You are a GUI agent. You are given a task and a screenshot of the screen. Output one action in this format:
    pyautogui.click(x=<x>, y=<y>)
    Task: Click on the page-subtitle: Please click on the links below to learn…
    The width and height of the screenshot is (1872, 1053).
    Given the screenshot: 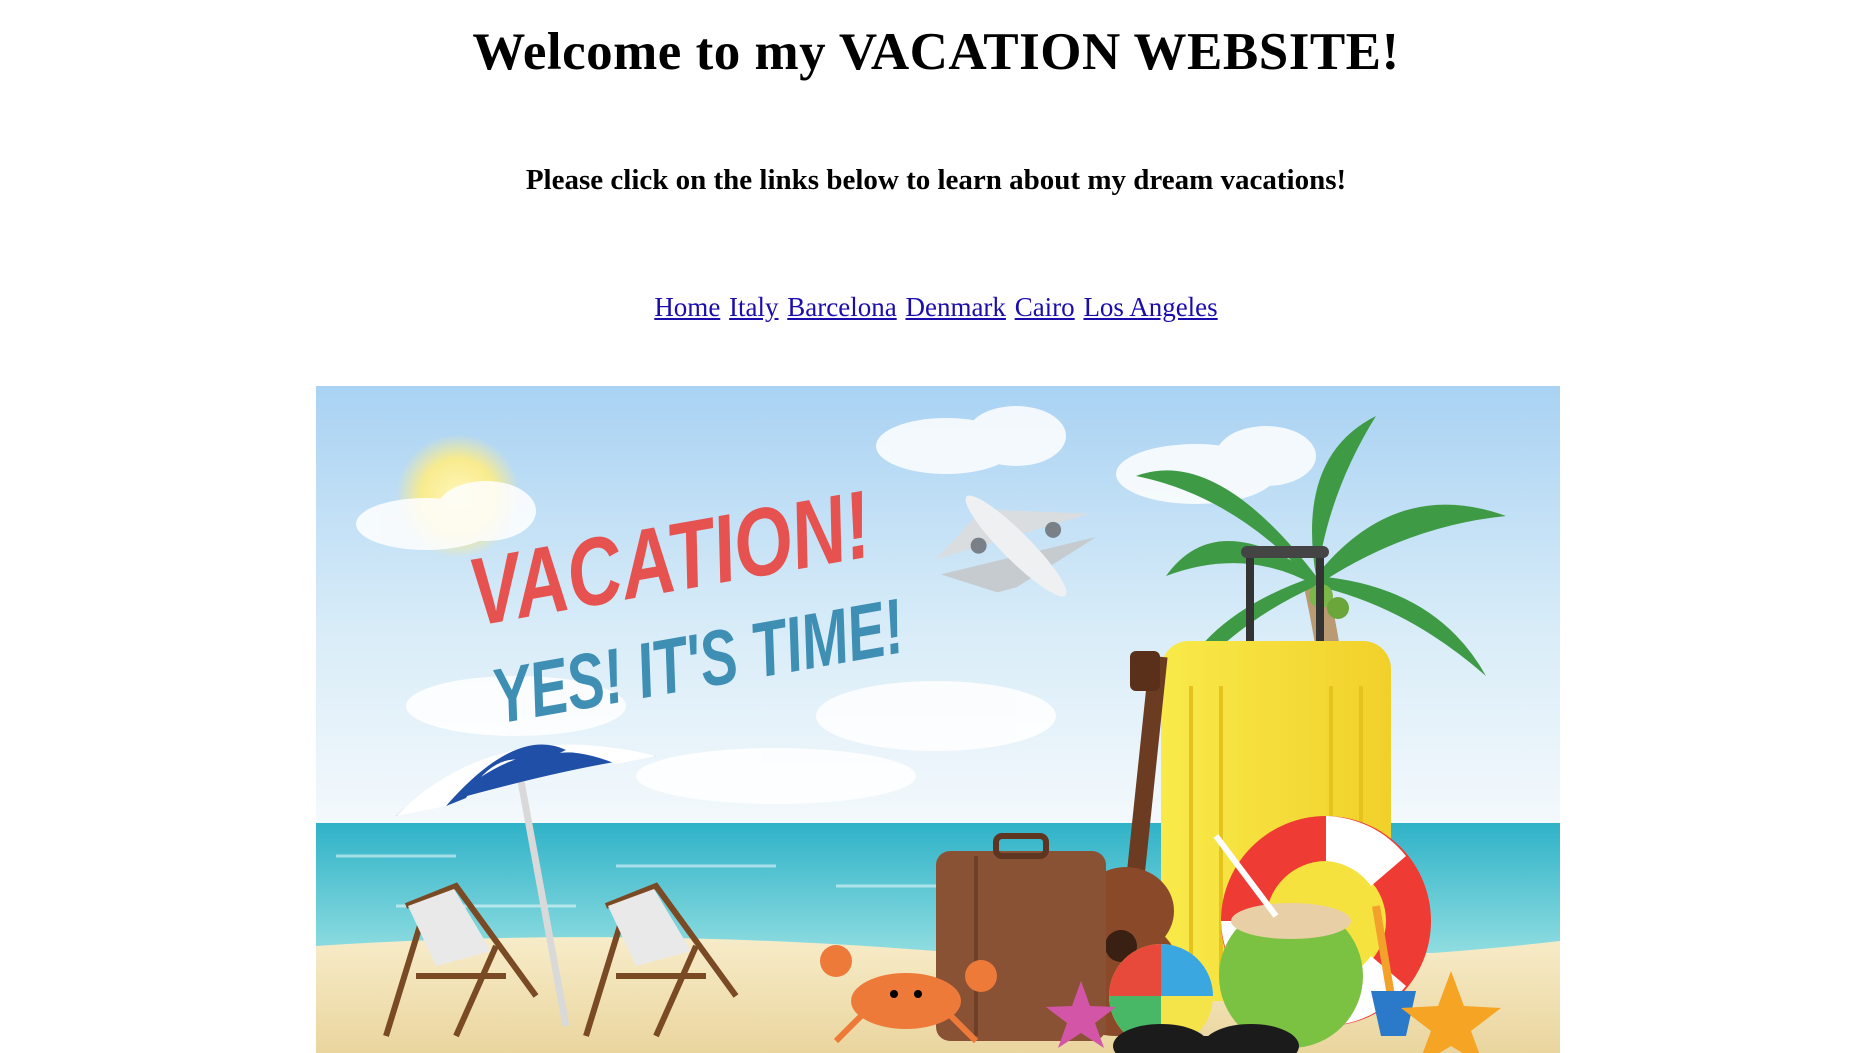 What is the action you would take?
    pyautogui.click(x=936, y=180)
    